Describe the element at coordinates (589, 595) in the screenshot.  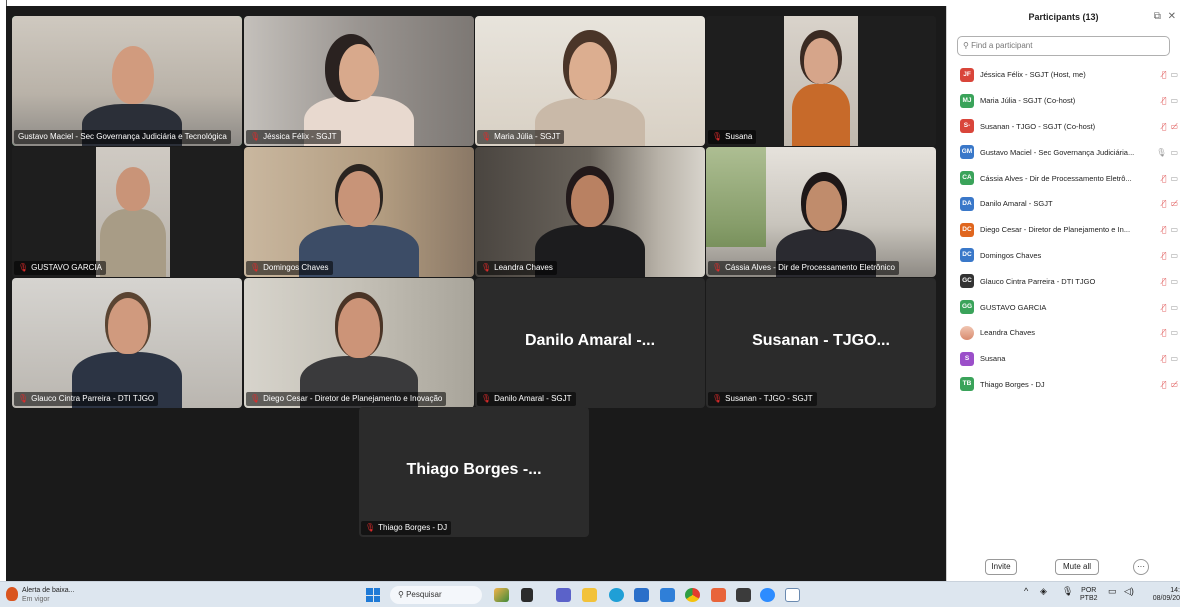
I see `file-explorer-icon` at that location.